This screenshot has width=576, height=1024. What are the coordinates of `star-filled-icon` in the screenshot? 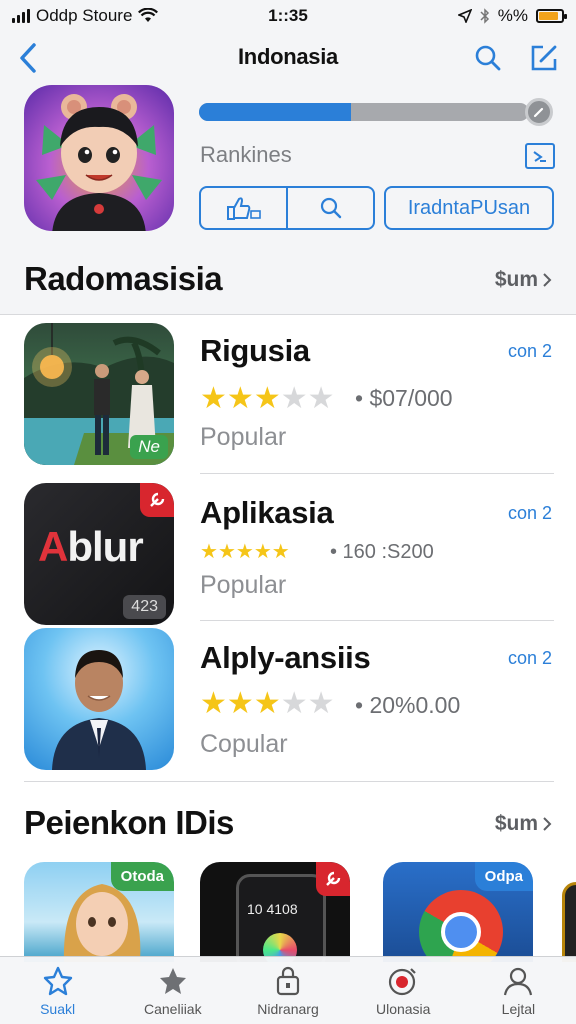 It's located at (172, 981).